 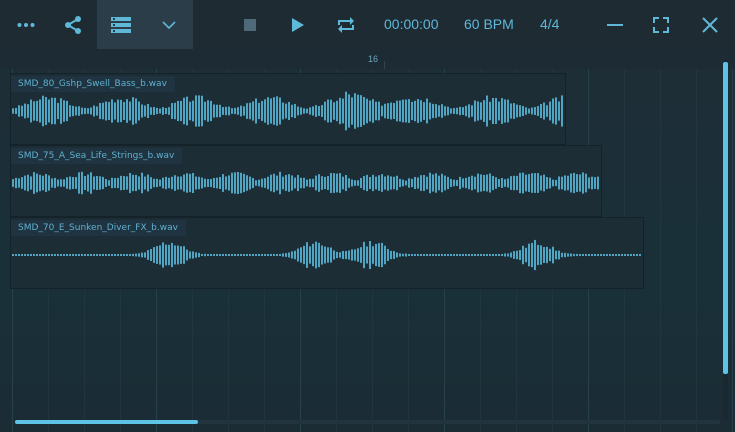 I want to click on loop-icon, so click(x=346, y=24).